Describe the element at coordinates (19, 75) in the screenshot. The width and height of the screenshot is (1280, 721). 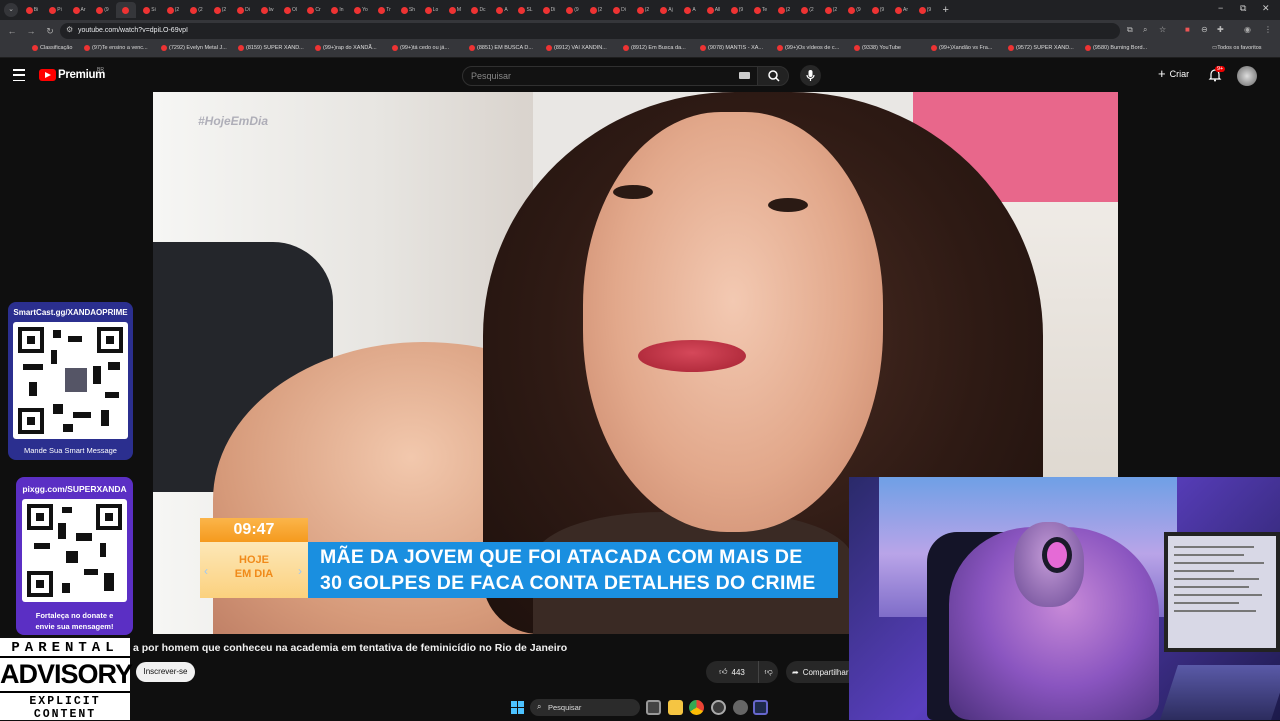
I see `menu-icon` at that location.